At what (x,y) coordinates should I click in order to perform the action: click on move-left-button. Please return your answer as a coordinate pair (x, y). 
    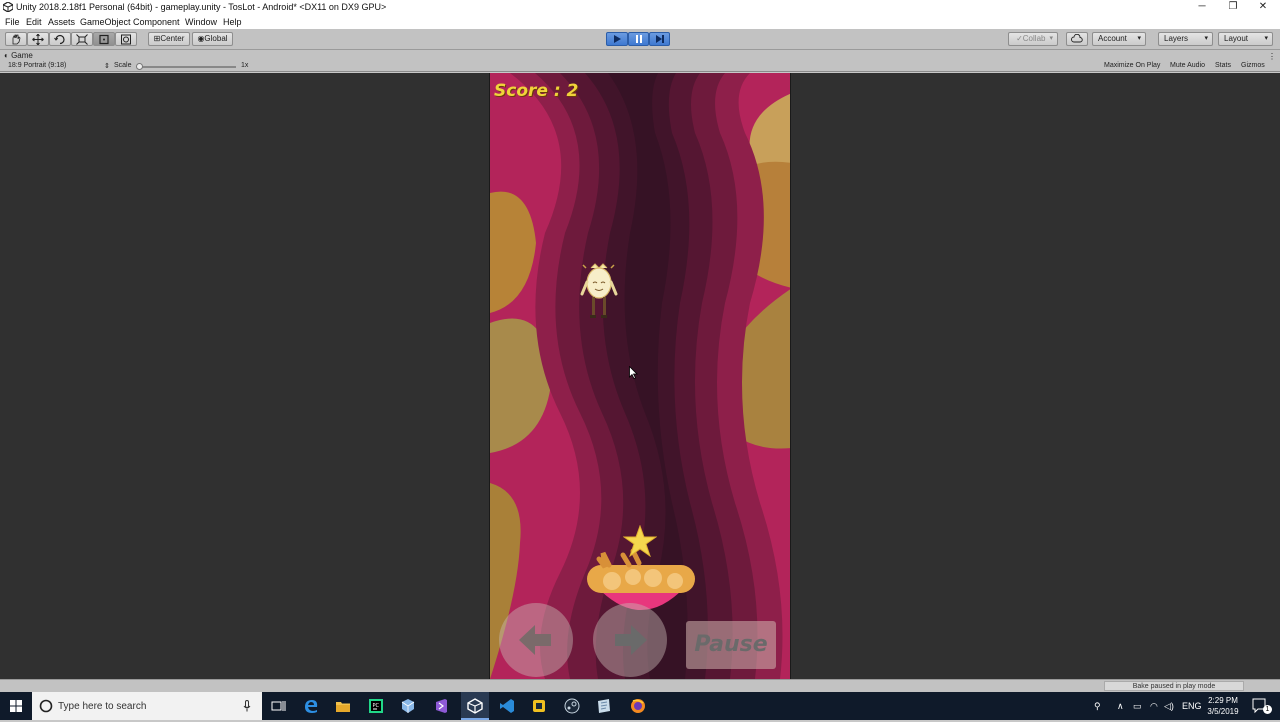
    Looking at the image, I should click on (536, 640).